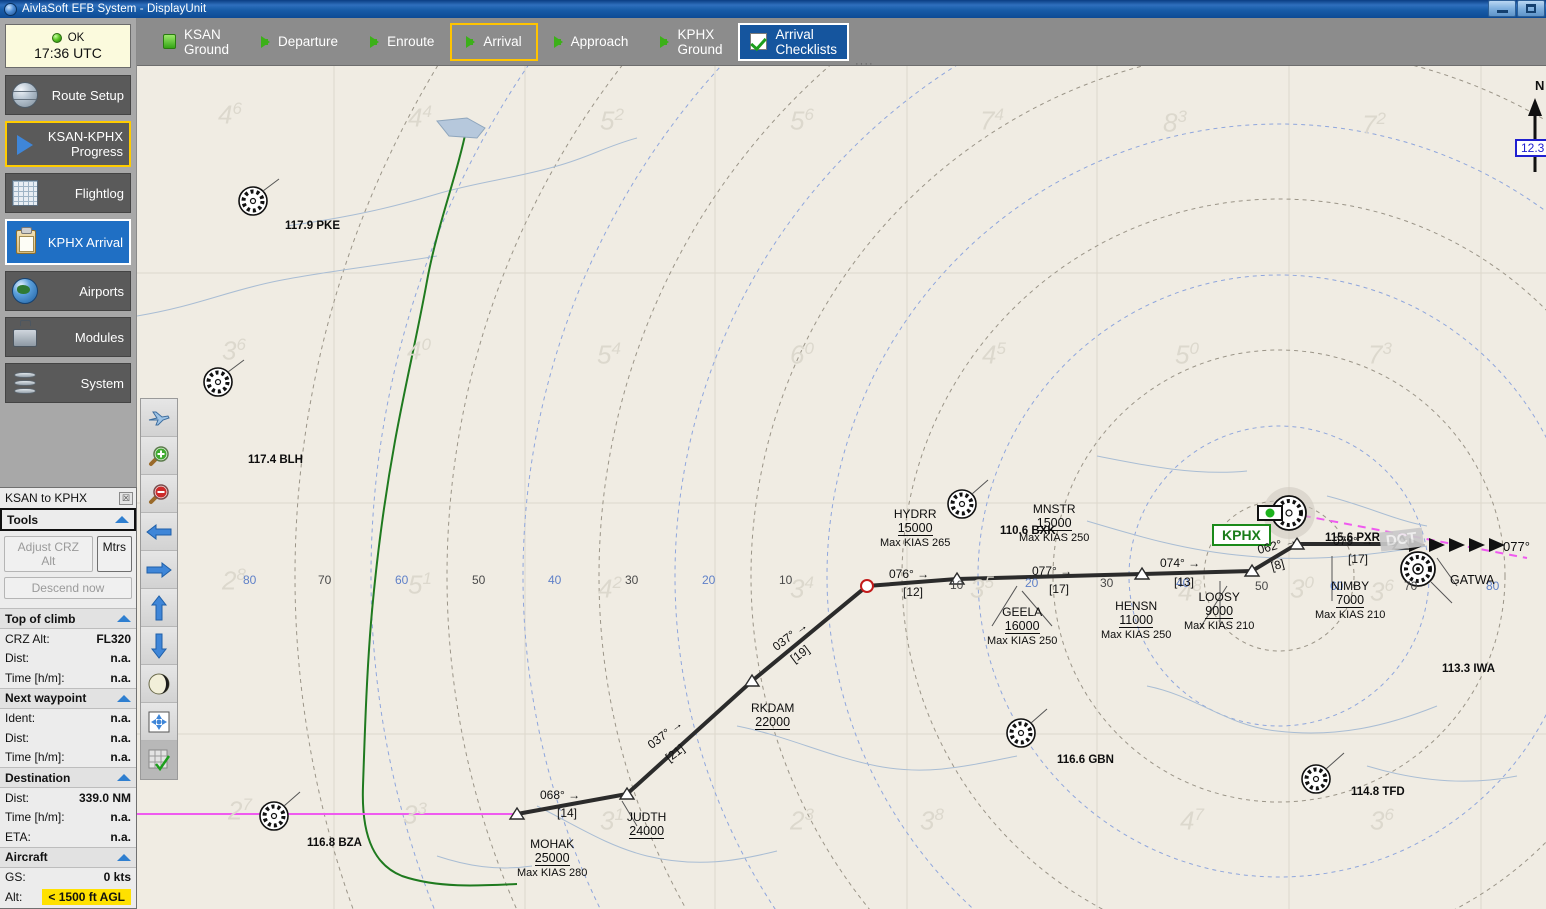  I want to click on database-icon, so click(25, 383).